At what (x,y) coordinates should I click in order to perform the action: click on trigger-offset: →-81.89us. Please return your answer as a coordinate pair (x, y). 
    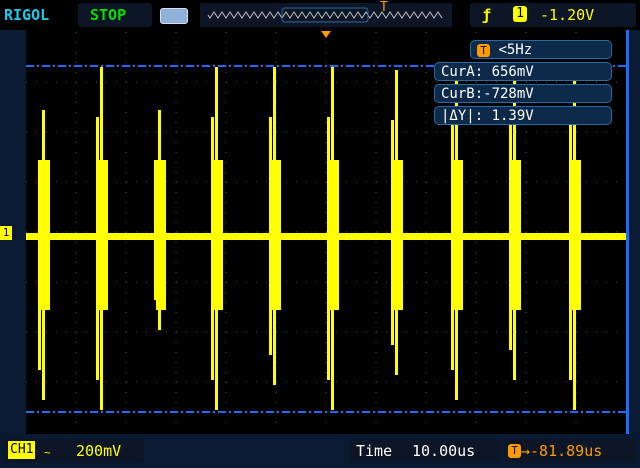
    Looking at the image, I should click on (561, 451).